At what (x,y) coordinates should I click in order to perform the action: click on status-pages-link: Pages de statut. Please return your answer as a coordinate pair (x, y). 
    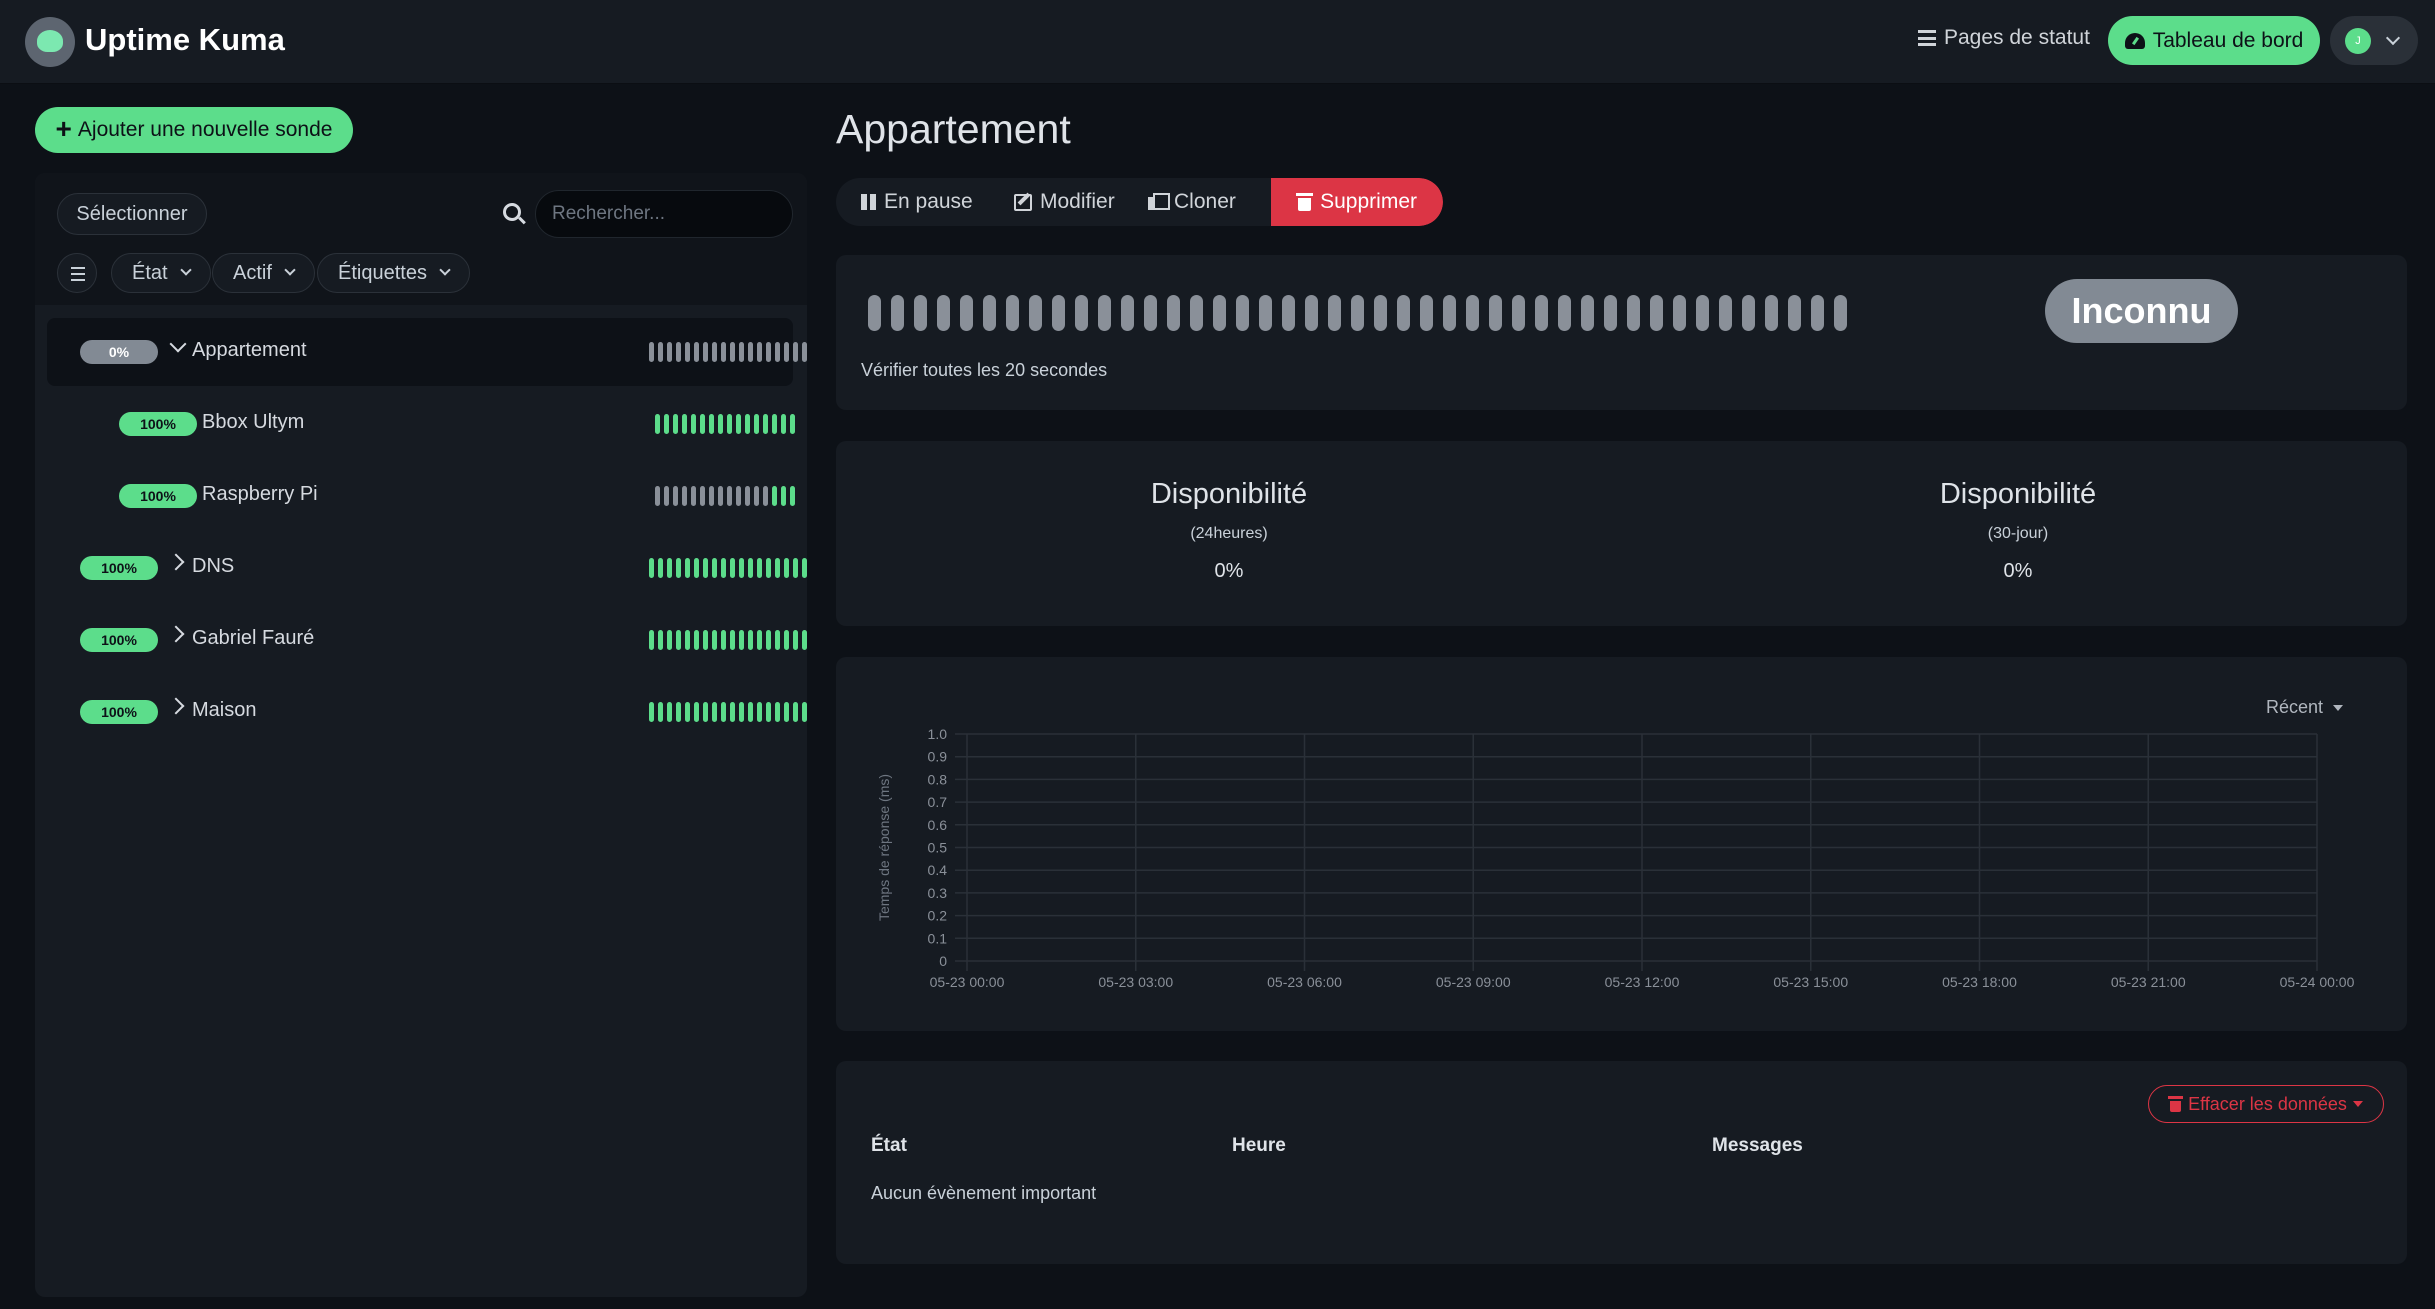
    Looking at the image, I should click on (2004, 38).